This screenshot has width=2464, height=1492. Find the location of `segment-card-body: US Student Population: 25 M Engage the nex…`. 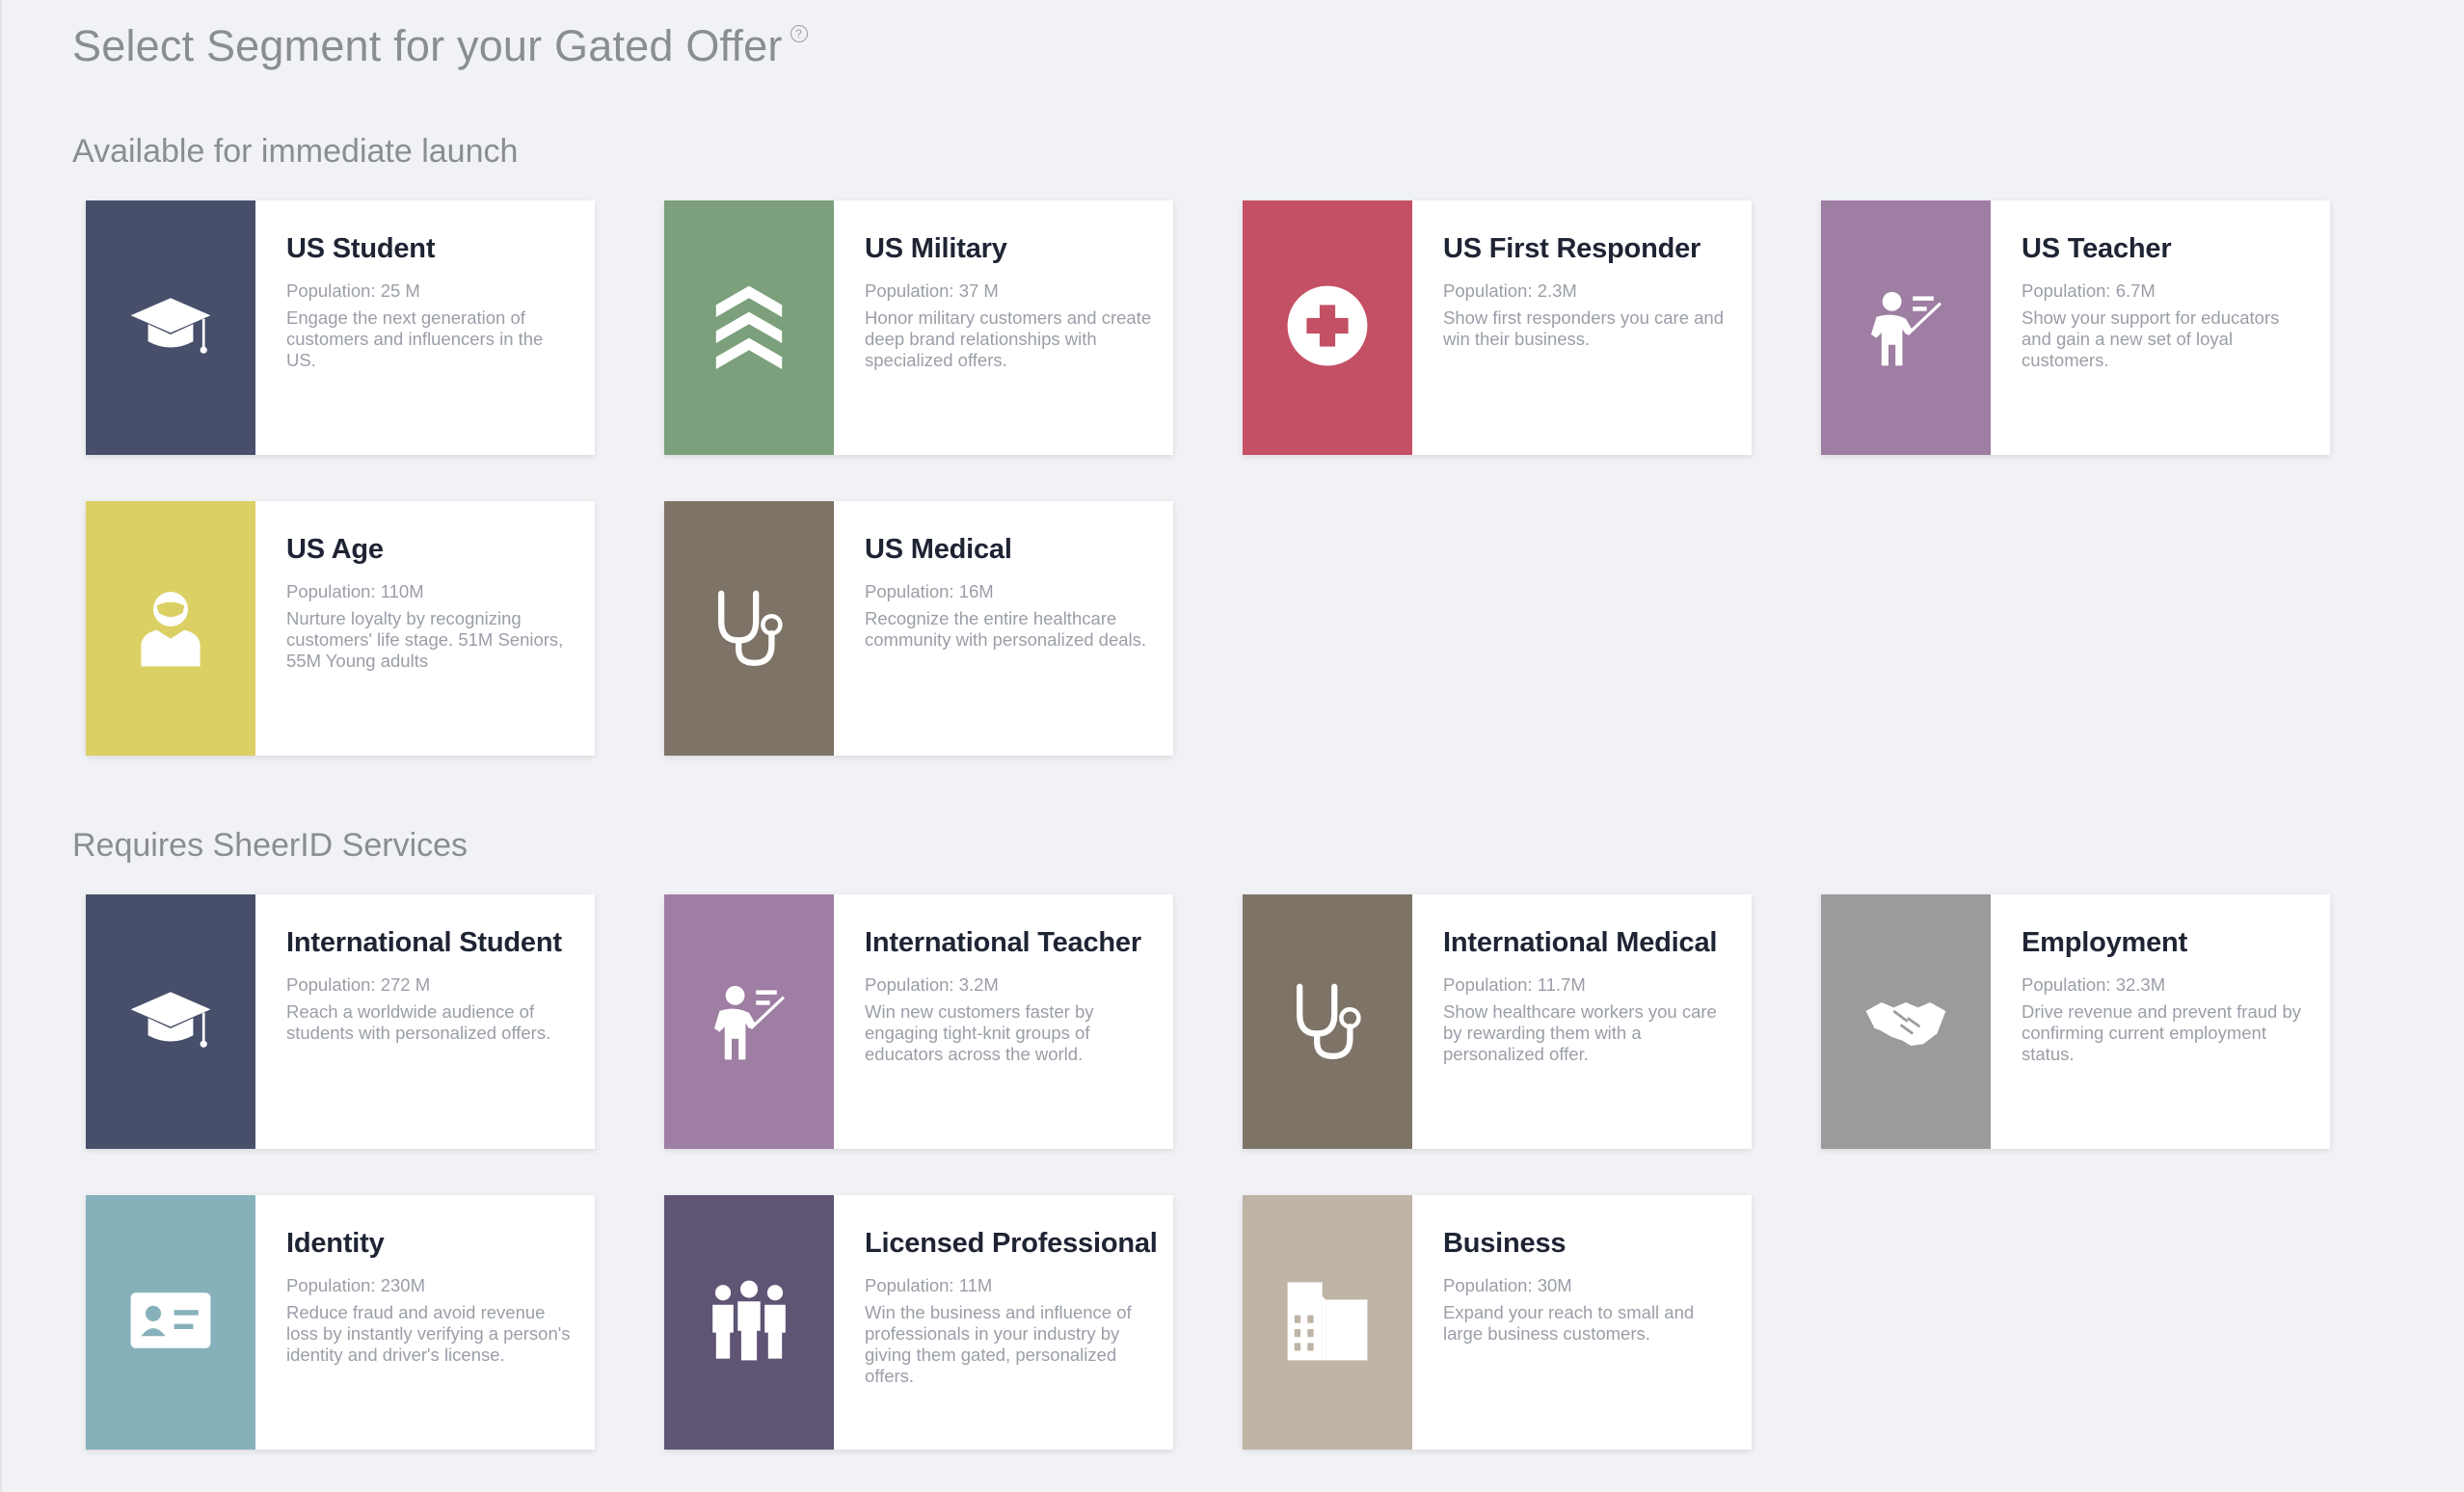

segment-card-body: US Student Population: 25 M Engage the nex… is located at coordinates (425, 327).